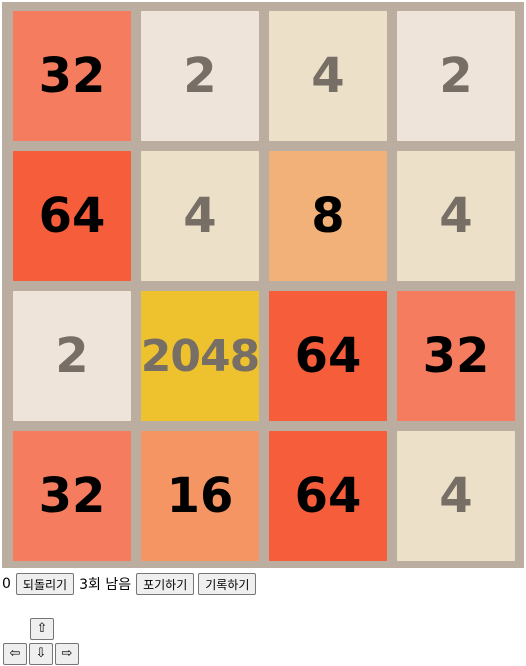 This screenshot has width=526, height=666. What do you see at coordinates (105, 585) in the screenshot?
I see `undo-remaining-text: 3회 남음` at bounding box center [105, 585].